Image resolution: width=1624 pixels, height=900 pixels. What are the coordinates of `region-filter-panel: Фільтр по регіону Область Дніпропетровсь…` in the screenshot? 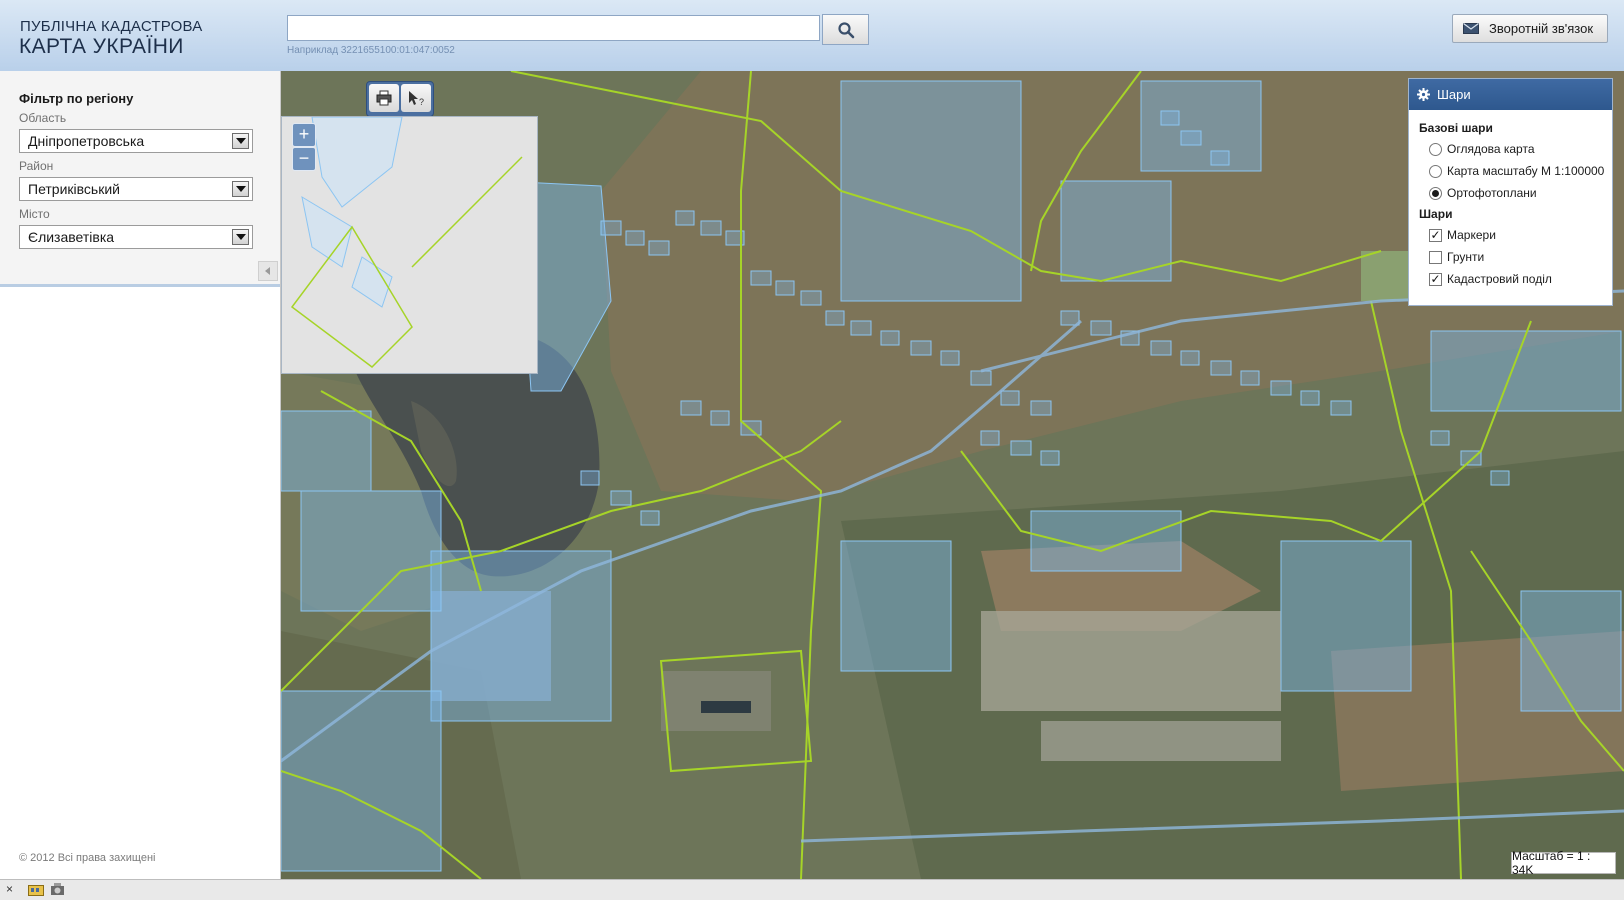 It's located at (140, 179).